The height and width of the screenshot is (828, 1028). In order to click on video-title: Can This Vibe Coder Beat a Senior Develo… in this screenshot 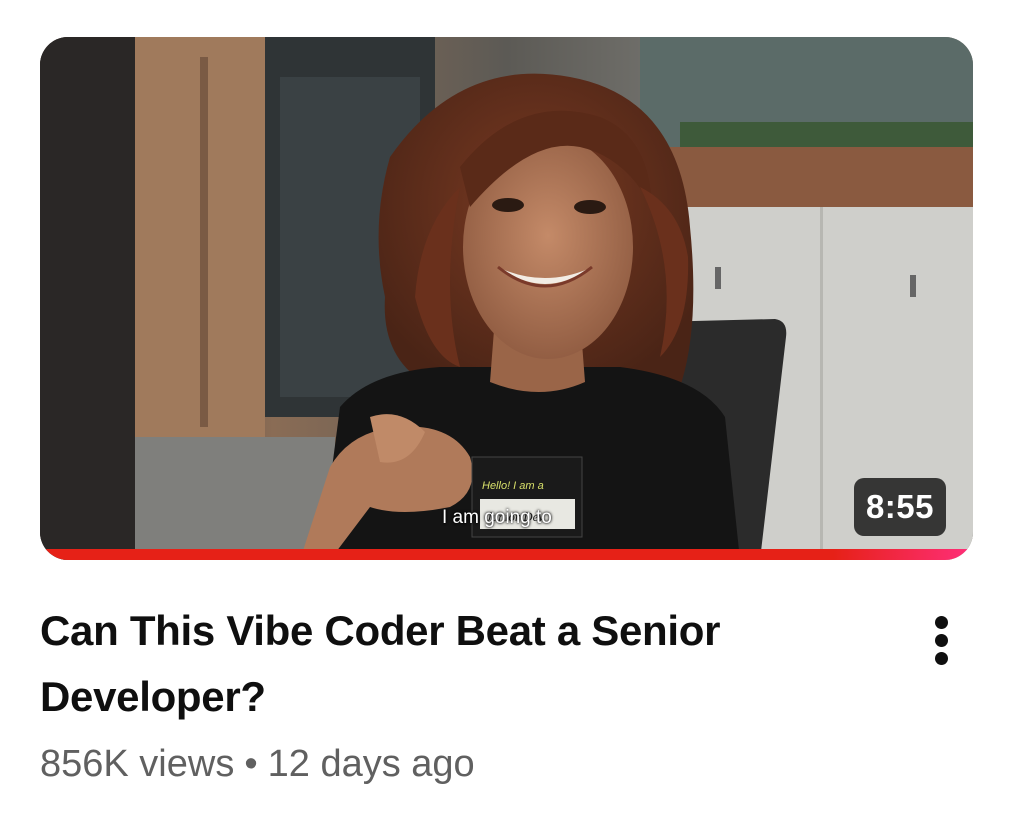, I will do `click(470, 664)`.